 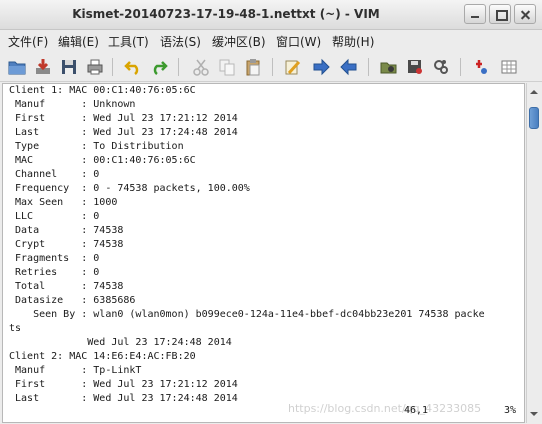 I want to click on menu-file: 文件(F), so click(x=28, y=41).